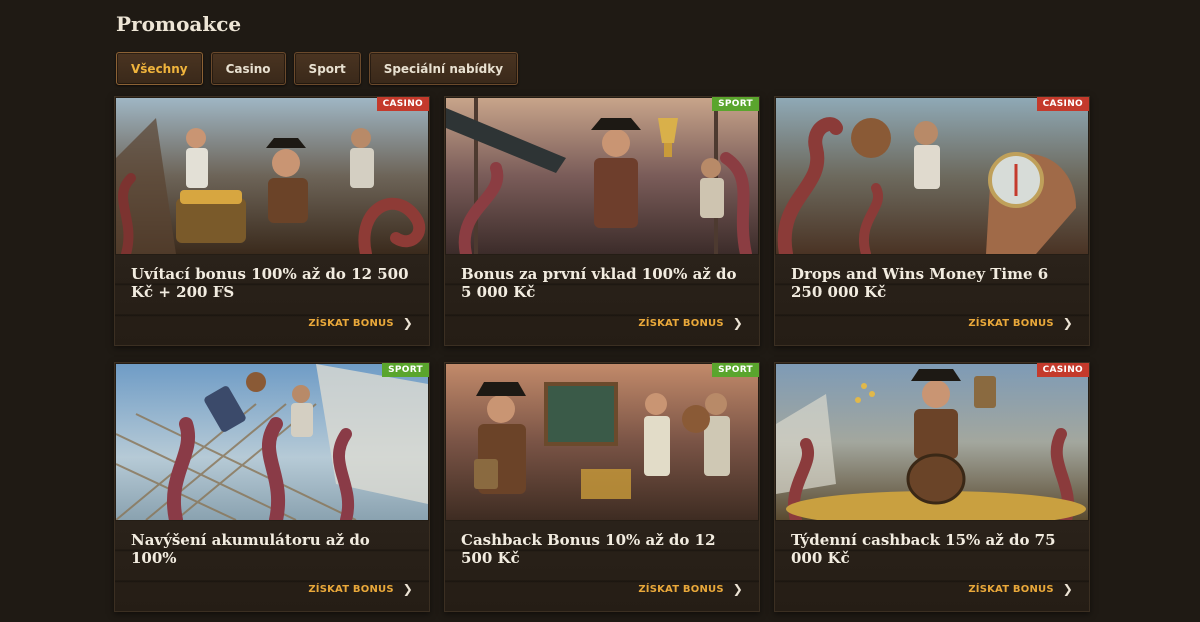 The width and height of the screenshot is (1200, 622). Describe the element at coordinates (599, 283) in the screenshot. I see `promo-title: Bonus za první vklad 100% až do 5 000 Kč` at that location.